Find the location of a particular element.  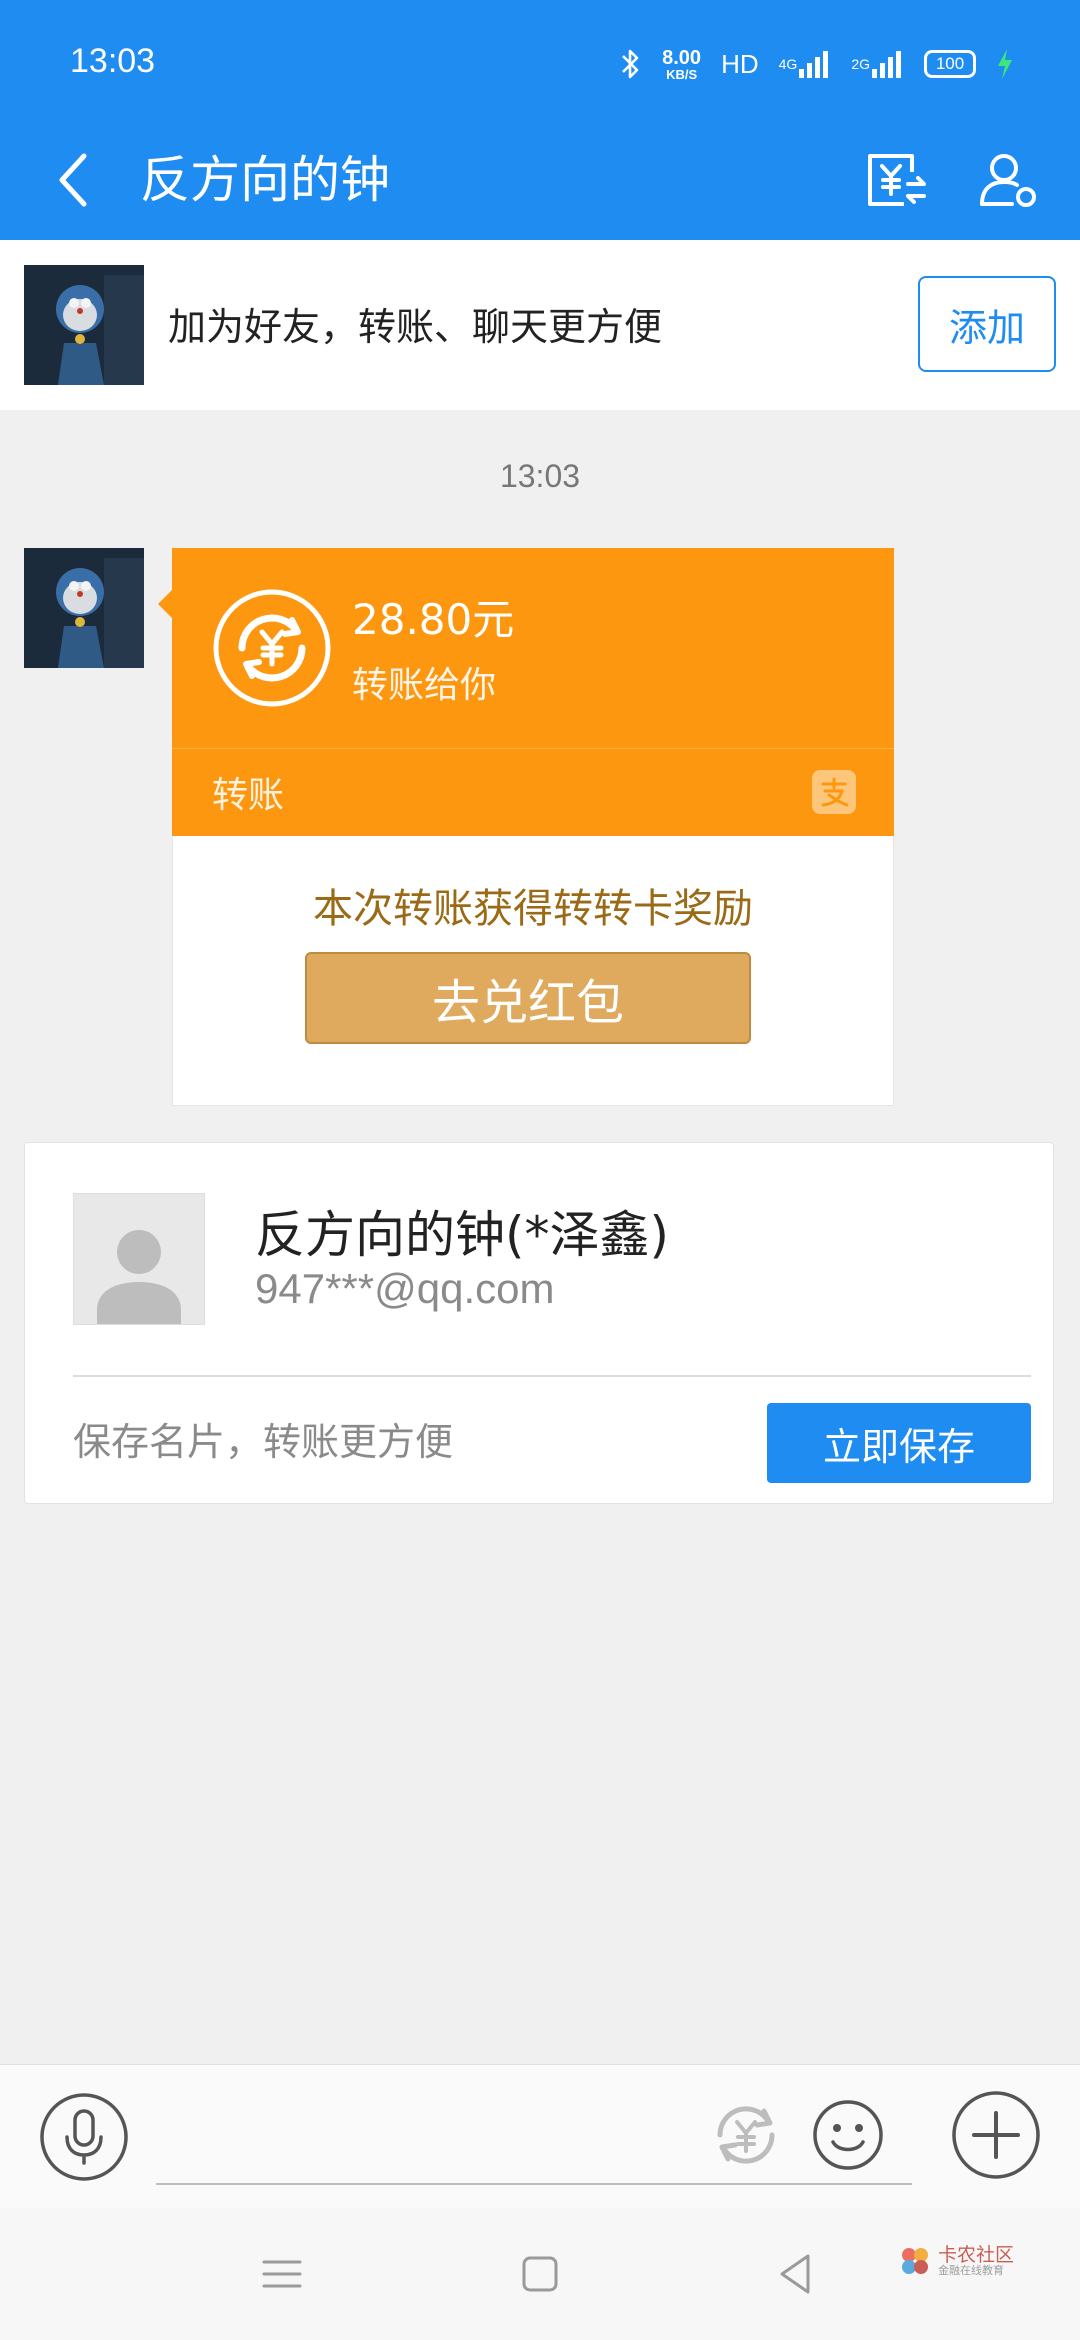

sim2-label: 2G is located at coordinates (860, 64).